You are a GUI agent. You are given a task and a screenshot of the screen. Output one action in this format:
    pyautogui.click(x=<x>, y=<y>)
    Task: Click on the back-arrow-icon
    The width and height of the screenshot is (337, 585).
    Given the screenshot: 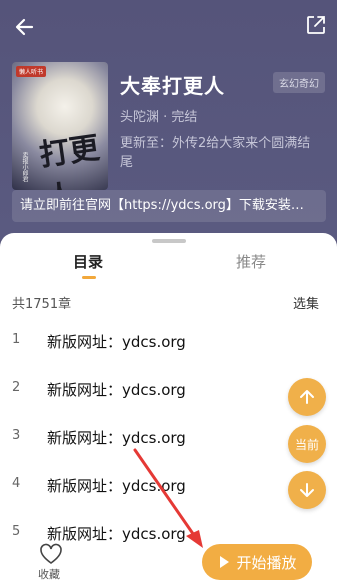 What is the action you would take?
    pyautogui.click(x=25, y=27)
    